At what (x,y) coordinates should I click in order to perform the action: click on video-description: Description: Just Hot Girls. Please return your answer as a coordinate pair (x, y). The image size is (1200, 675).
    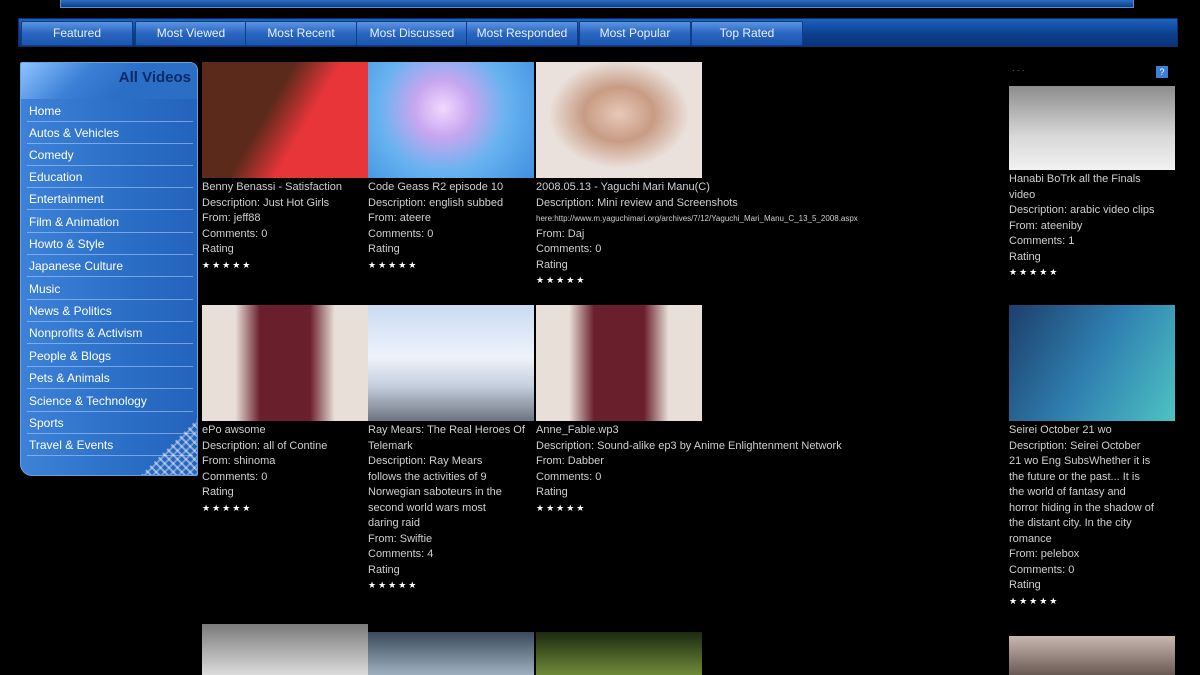
    Looking at the image, I should click on (266, 202).